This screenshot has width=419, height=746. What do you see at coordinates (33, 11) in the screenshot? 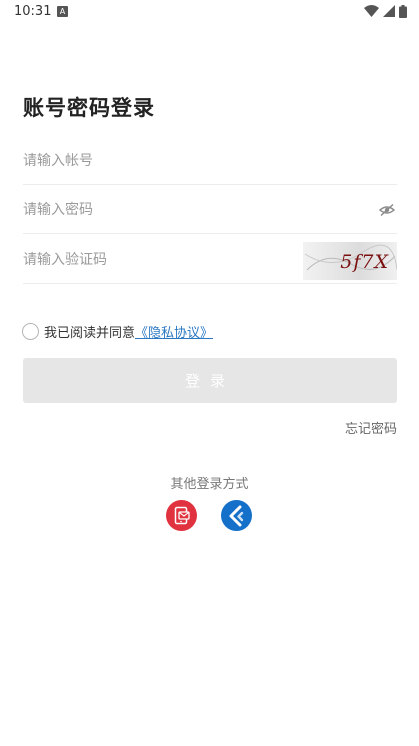
I see `status-time: 10:31` at bounding box center [33, 11].